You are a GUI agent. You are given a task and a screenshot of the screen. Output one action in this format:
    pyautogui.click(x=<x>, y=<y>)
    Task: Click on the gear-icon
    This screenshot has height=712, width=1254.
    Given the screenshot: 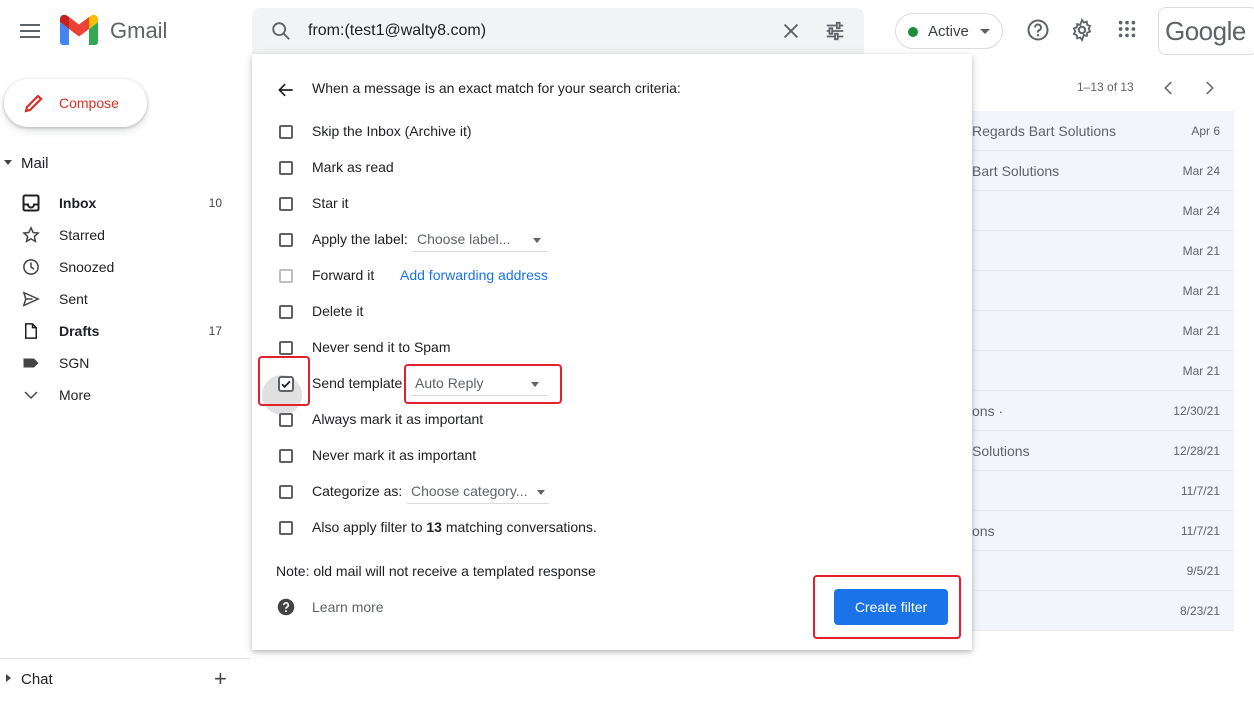 What is the action you would take?
    pyautogui.click(x=1082, y=30)
    